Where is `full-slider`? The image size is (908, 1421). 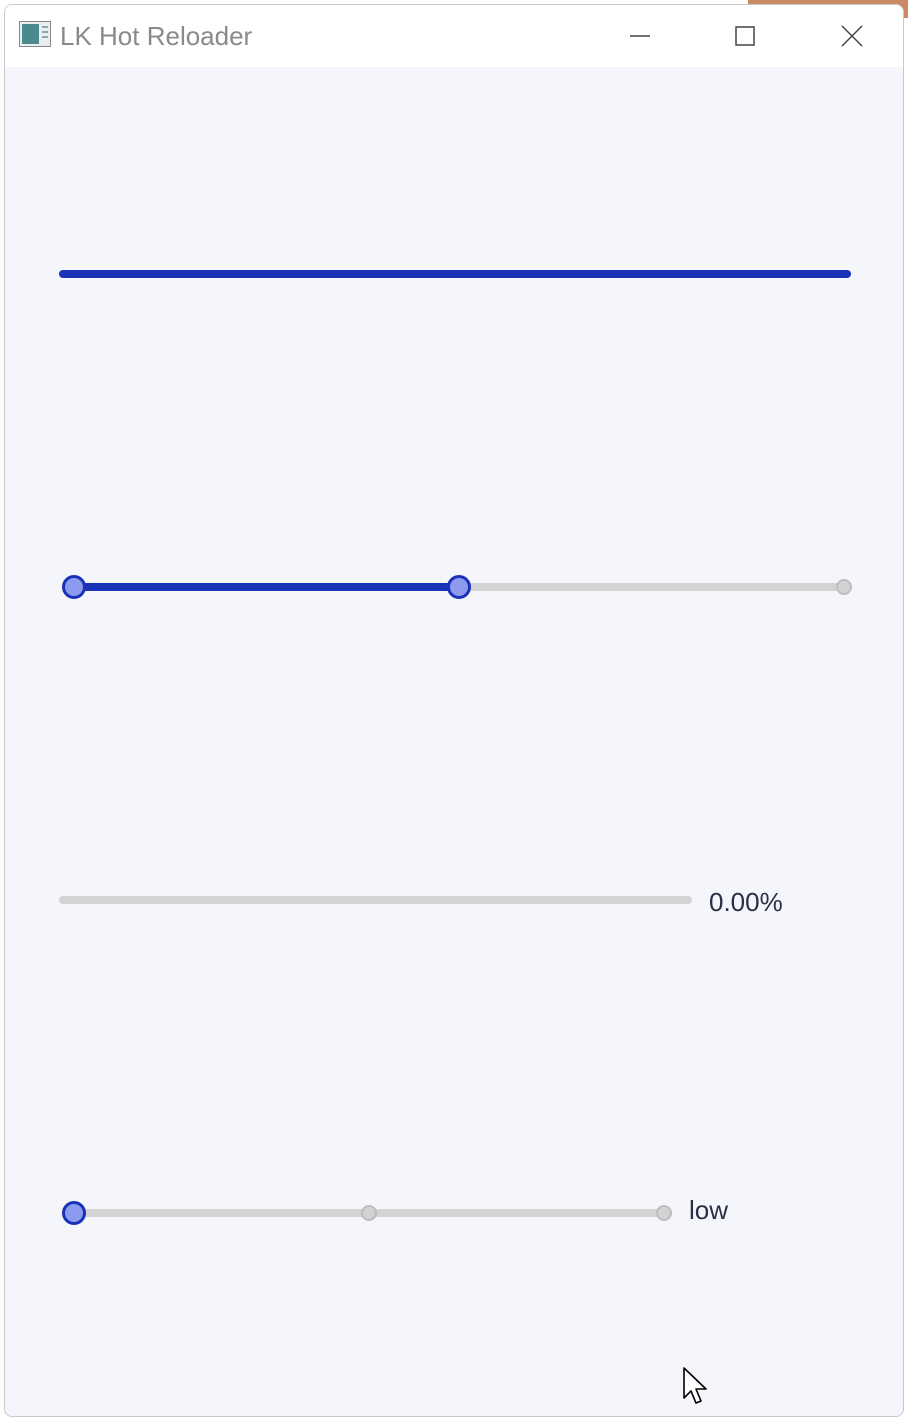 full-slider is located at coordinates (455, 274).